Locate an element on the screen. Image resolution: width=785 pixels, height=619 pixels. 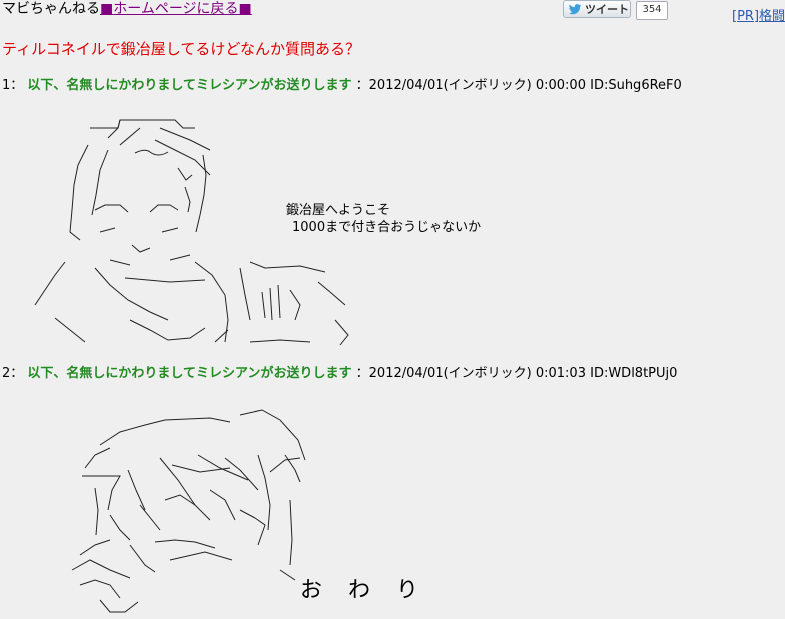
thread-title: ティルコネイルで鍛冶屋してるけどなんか質問ある？ is located at coordinates (181, 49).